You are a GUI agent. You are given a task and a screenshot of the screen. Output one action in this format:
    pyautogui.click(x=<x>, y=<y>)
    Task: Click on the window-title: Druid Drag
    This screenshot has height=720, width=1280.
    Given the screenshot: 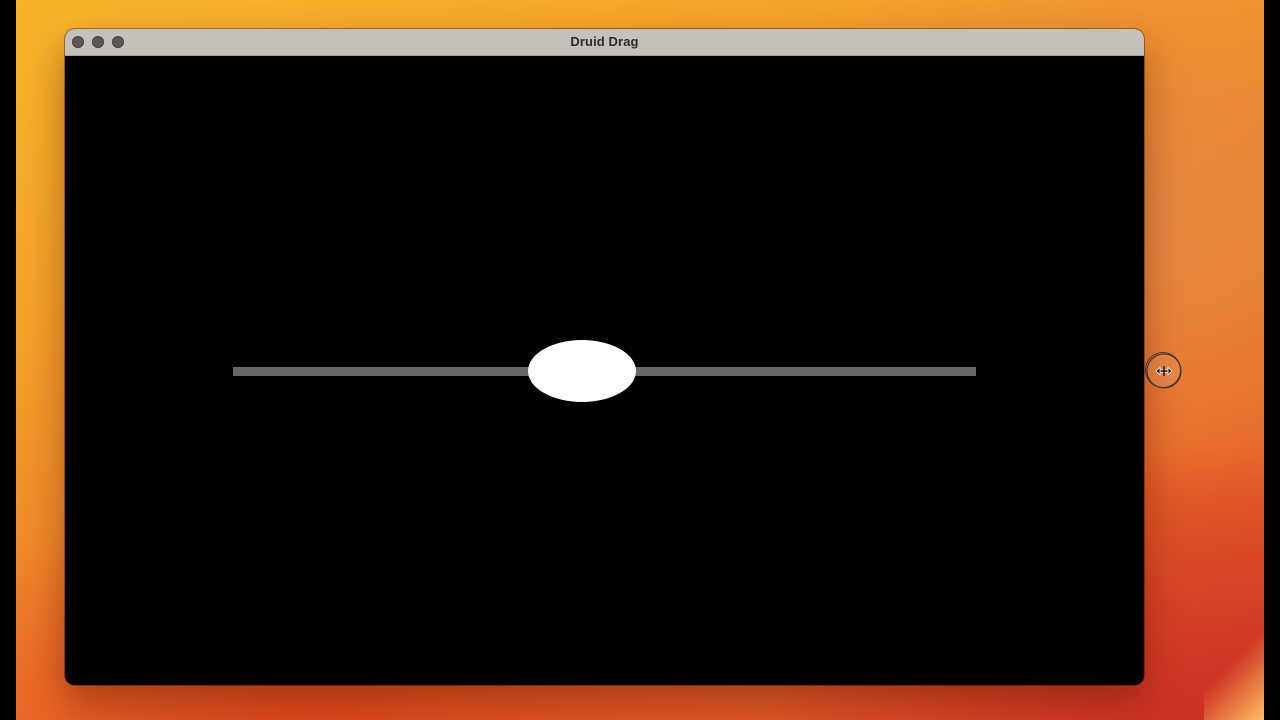 What is the action you would take?
    pyautogui.click(x=604, y=41)
    